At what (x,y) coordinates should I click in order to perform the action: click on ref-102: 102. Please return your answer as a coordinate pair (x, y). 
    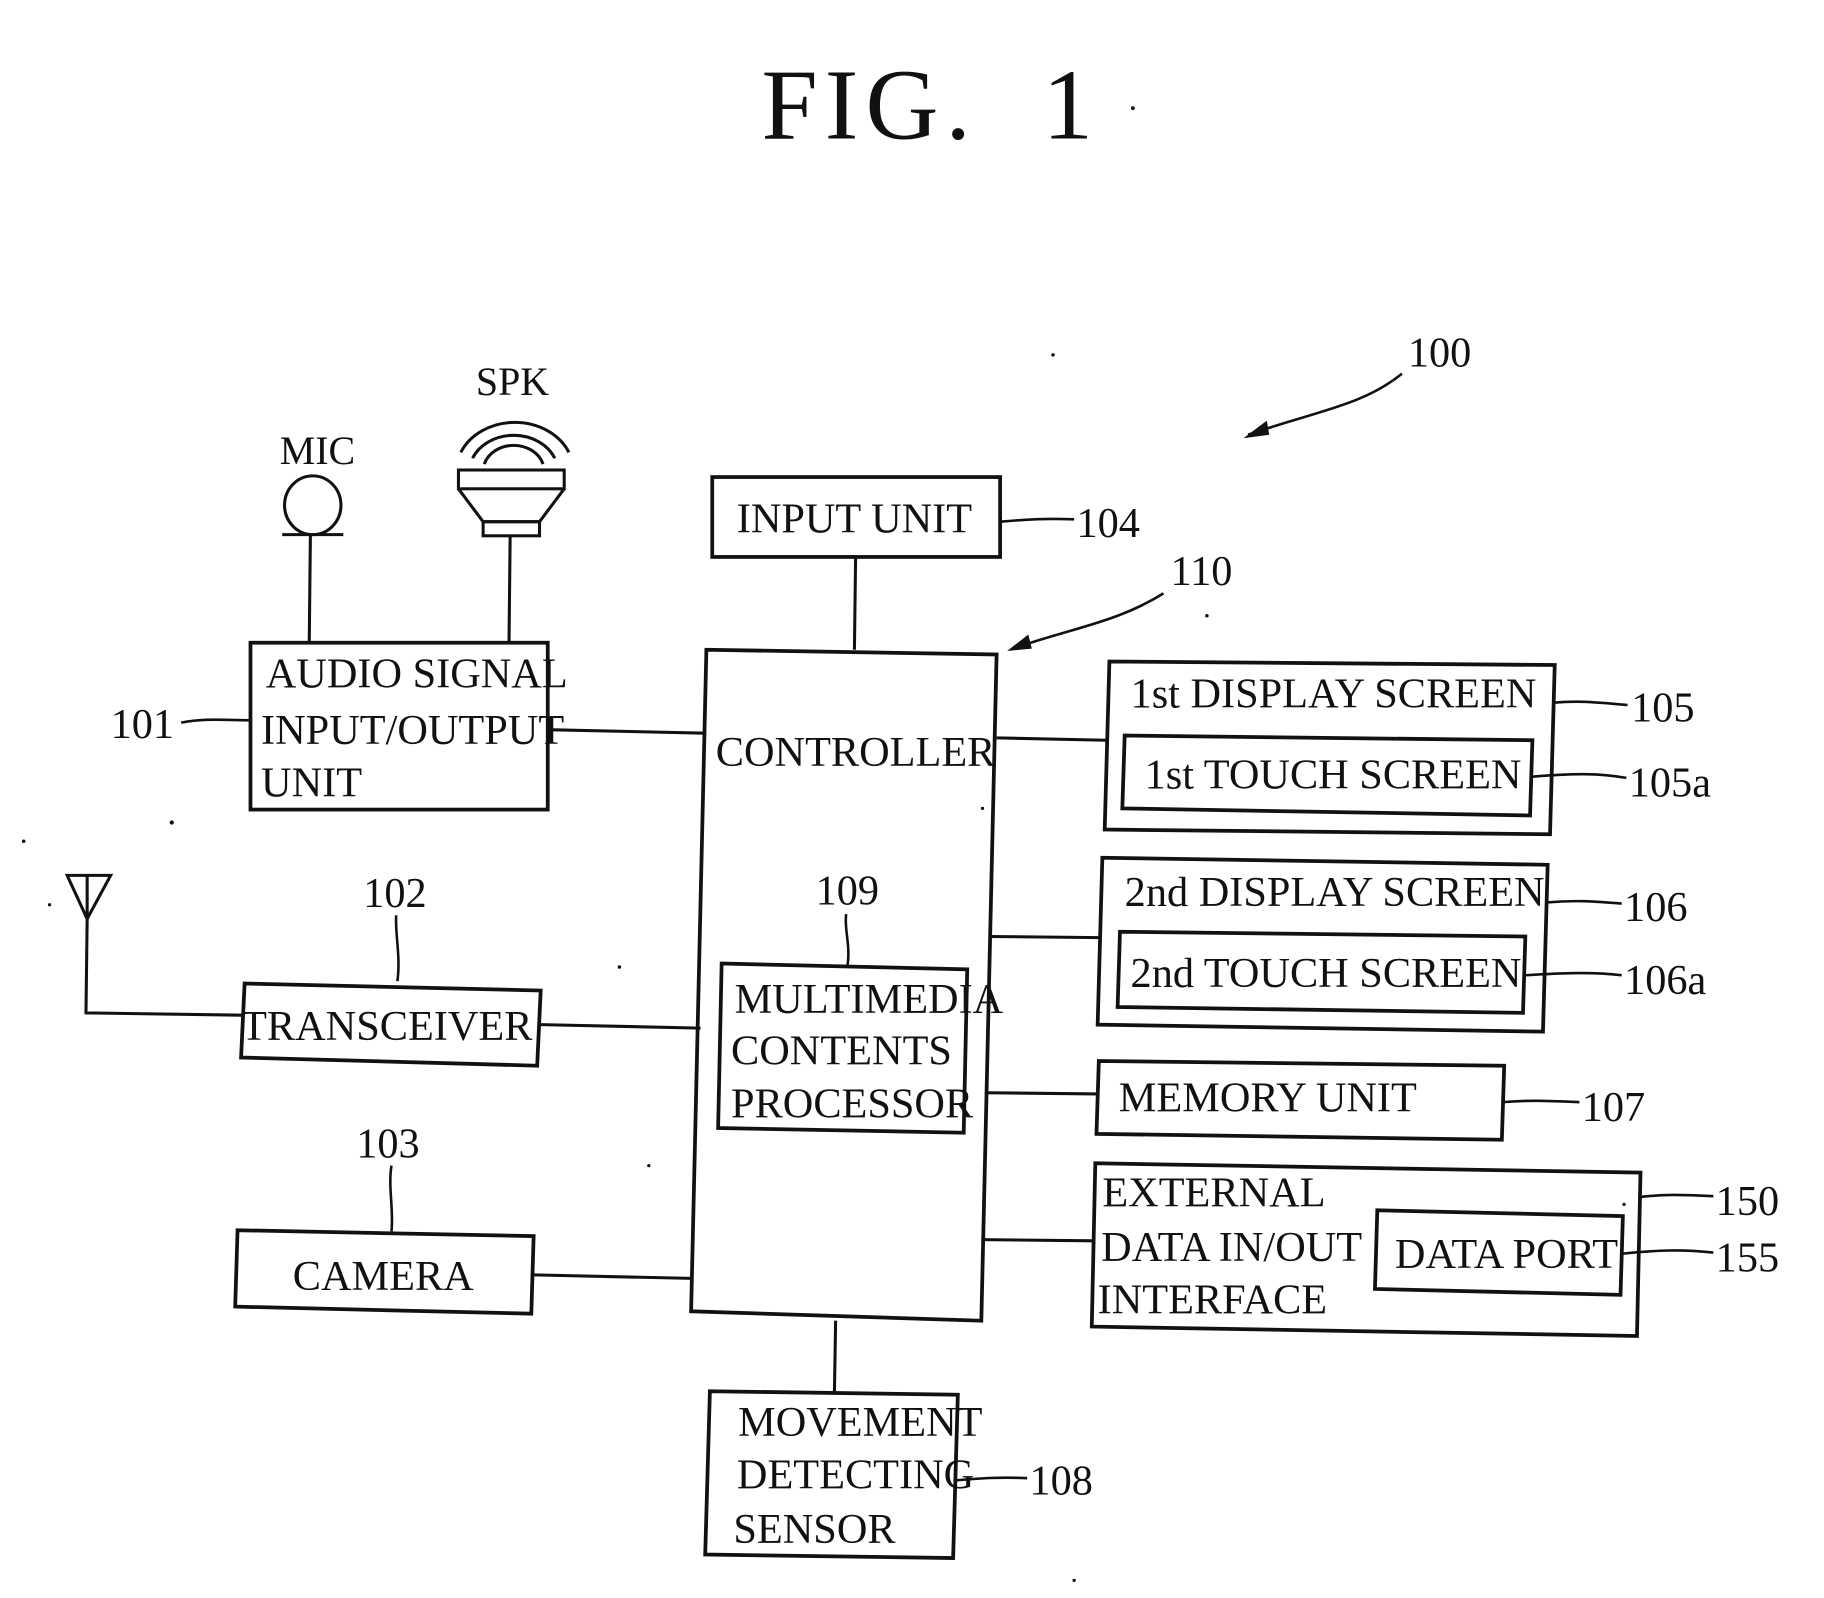
    Looking at the image, I should click on (394, 893).